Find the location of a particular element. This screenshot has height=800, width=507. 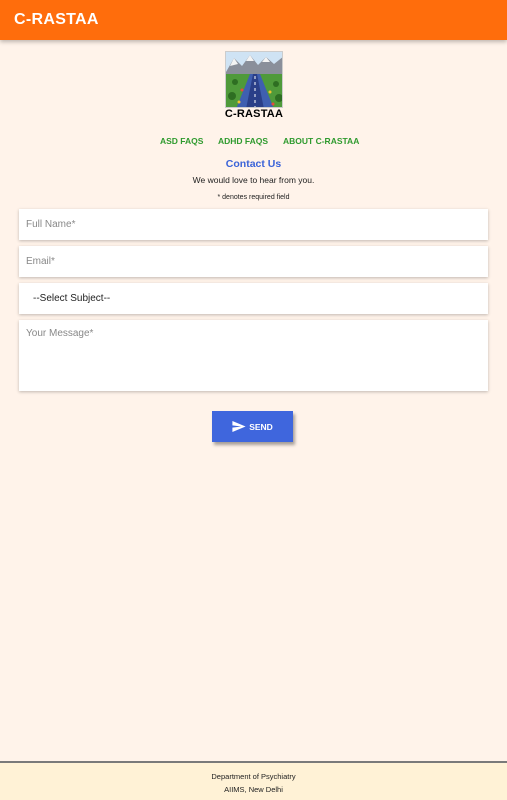

send-button: SEND is located at coordinates (252, 426).